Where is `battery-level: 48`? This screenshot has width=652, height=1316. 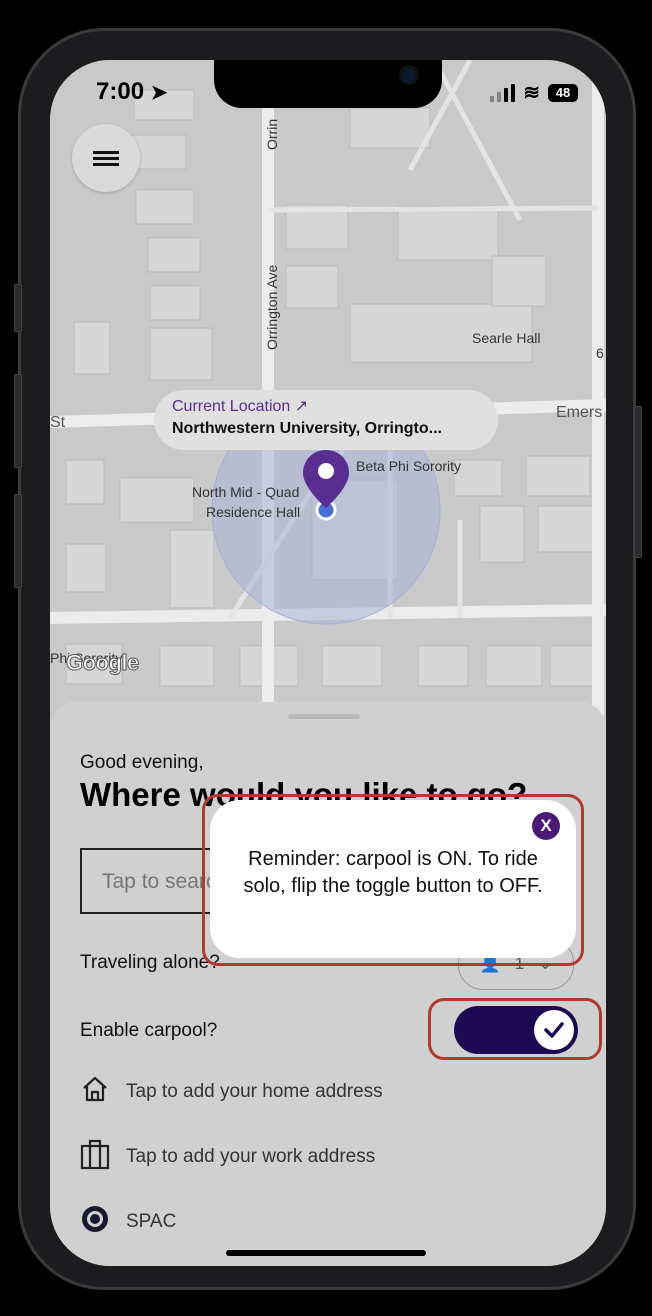 battery-level: 48 is located at coordinates (563, 92).